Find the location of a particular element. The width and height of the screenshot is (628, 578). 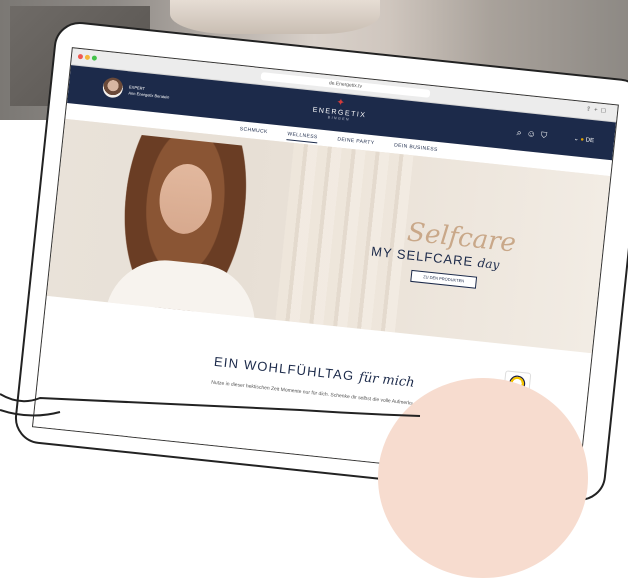

chevron-down-icon: ⌄ is located at coordinates (576, 139).